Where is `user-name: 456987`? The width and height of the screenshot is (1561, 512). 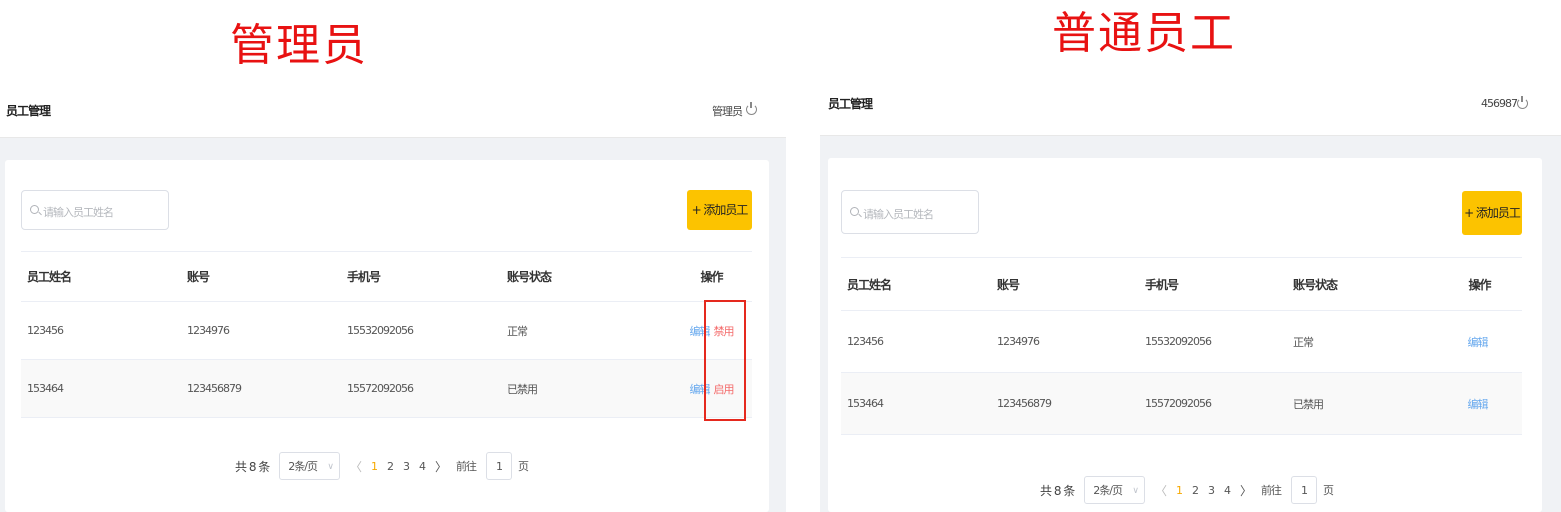 user-name: 456987 is located at coordinates (1499, 103).